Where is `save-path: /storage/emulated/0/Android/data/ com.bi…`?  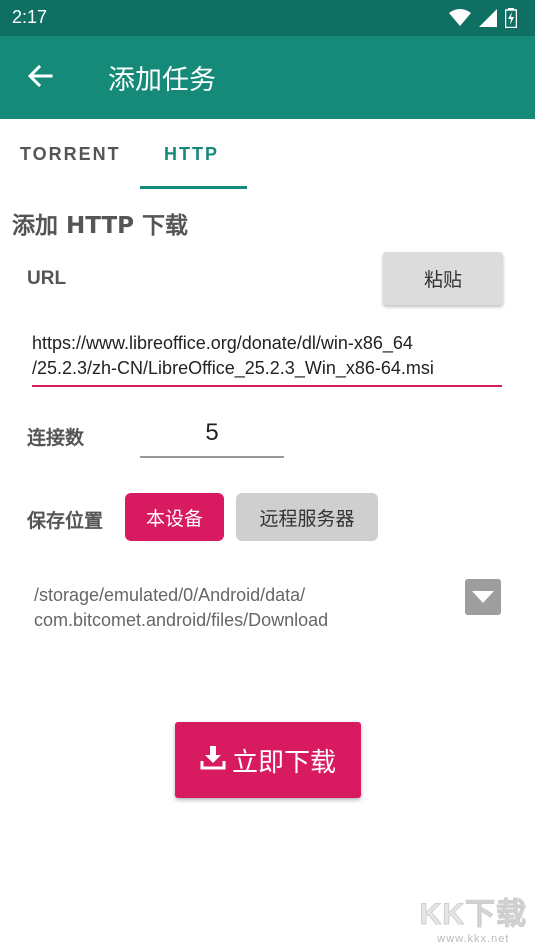
save-path: /storage/emulated/0/Android/data/ com.bi… is located at coordinates (181, 608).